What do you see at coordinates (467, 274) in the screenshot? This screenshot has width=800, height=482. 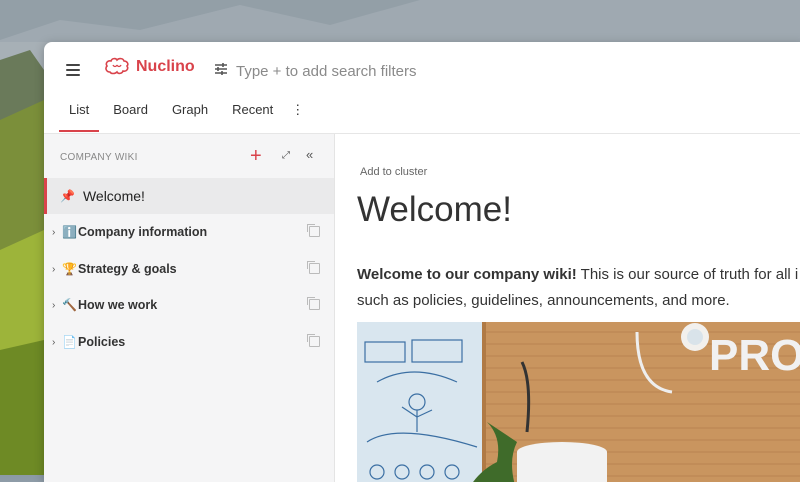 I see `intro-bold: Welcome to our company wiki!` at bounding box center [467, 274].